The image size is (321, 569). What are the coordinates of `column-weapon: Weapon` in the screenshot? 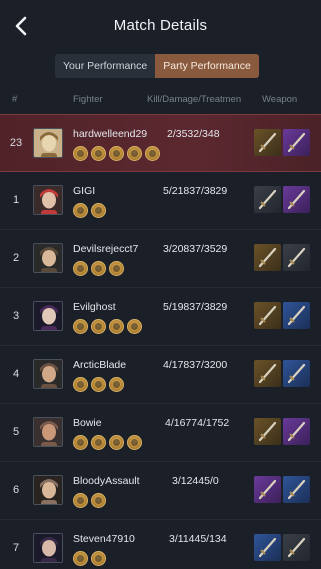 It's located at (280, 99).